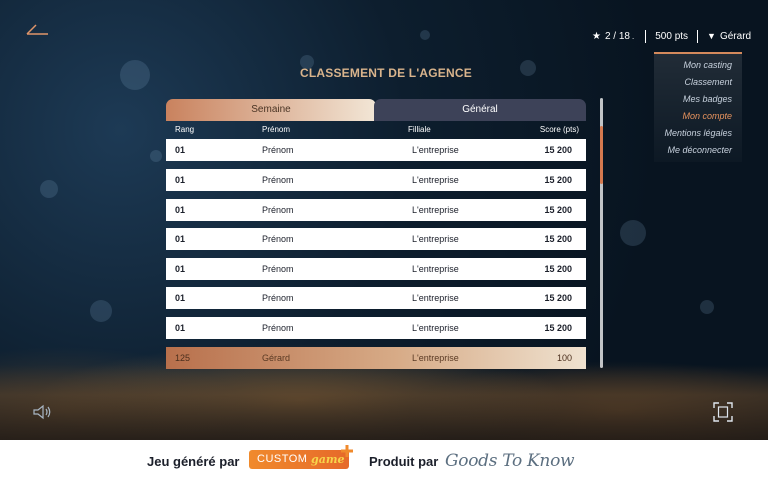 The height and width of the screenshot is (480, 768). What do you see at coordinates (711, 36) in the screenshot?
I see `caret-down-icon: ▼` at bounding box center [711, 36].